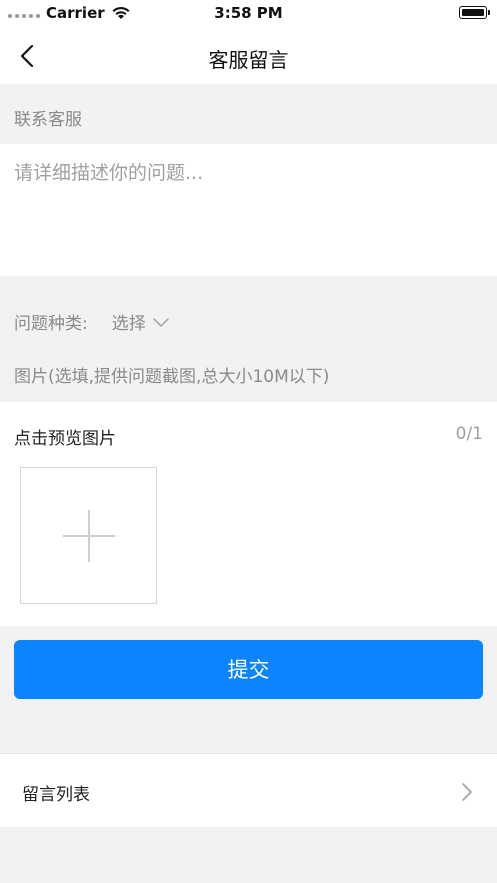 This screenshot has height=883, width=497. Describe the element at coordinates (172, 377) in the screenshot. I see `image-hint-label: 图片(选填,提供问题截图,总大小10M以下)` at that location.